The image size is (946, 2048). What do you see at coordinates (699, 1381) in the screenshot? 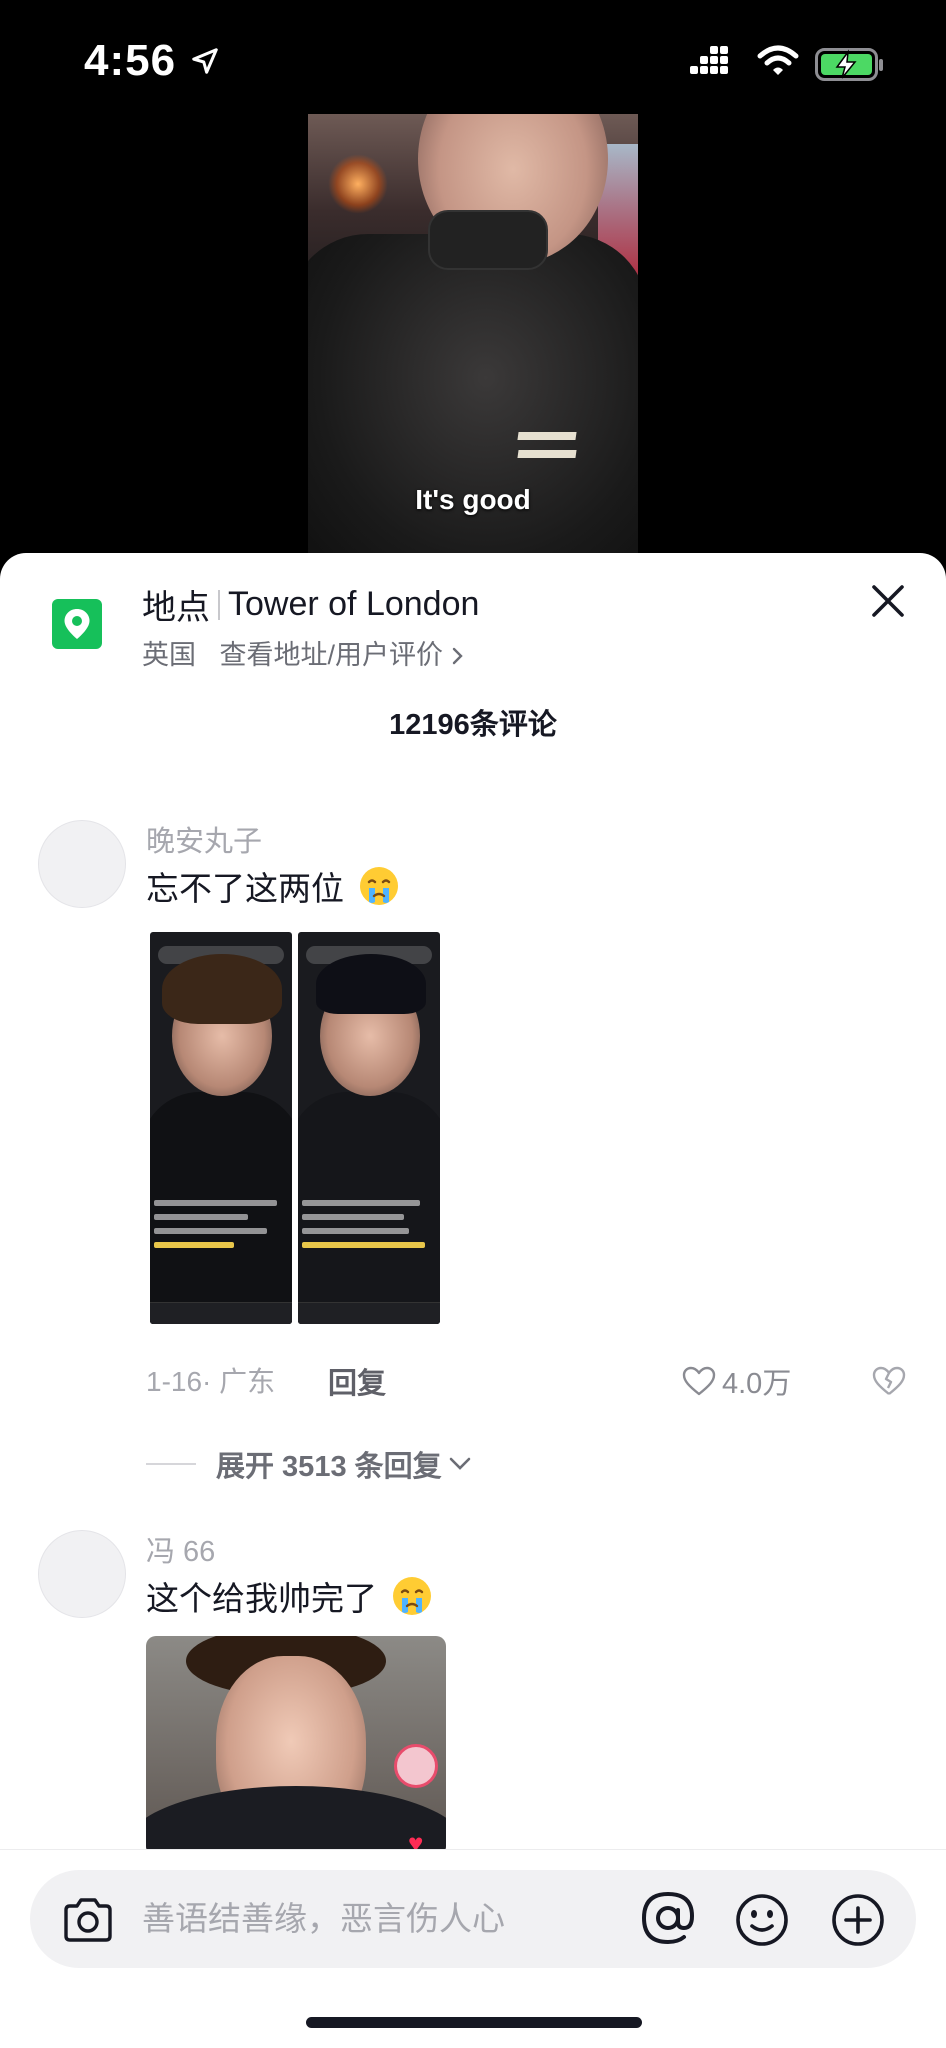
I see `heart-outline-icon` at bounding box center [699, 1381].